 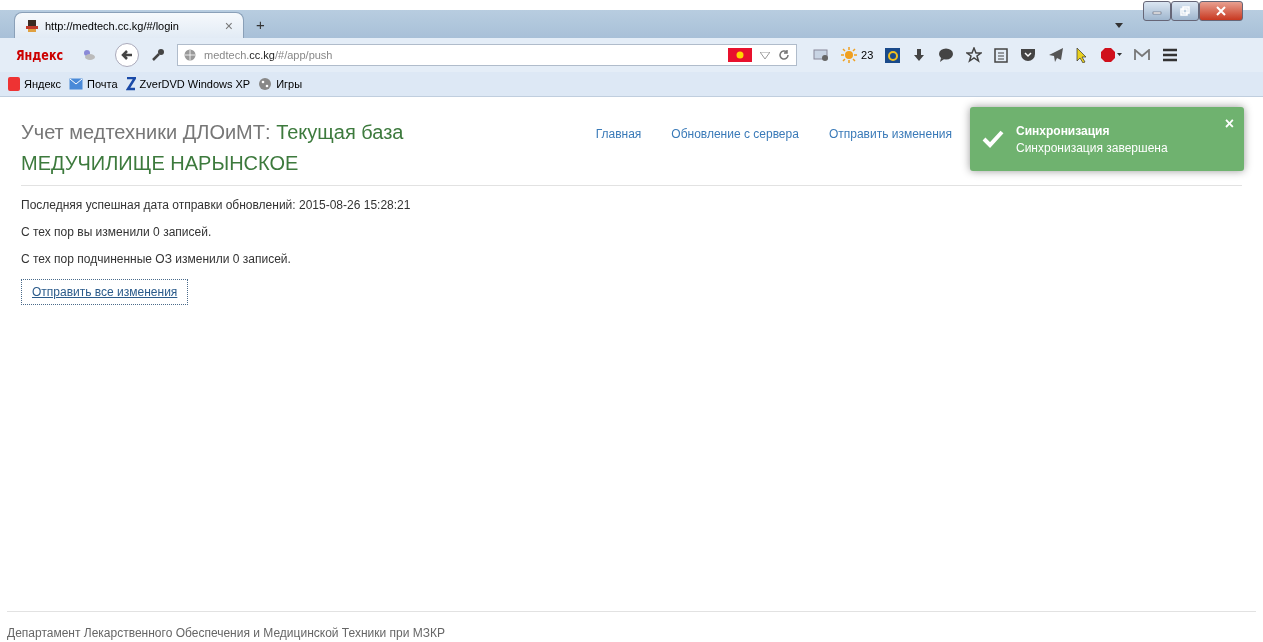 I want to click on hat-icon, so click(x=32, y=25).